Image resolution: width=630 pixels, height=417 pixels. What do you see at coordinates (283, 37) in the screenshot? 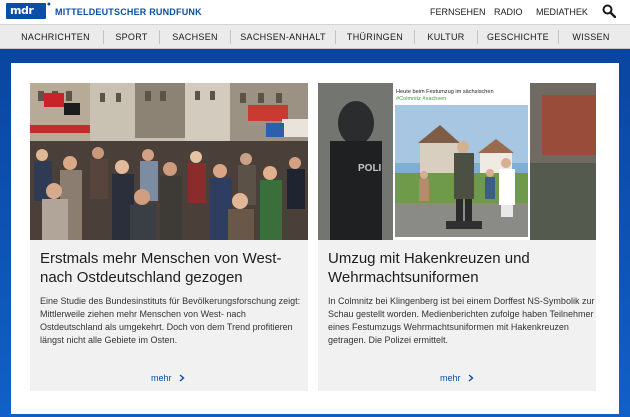
I see `nav-item-sachsen-anhalt: SACHSEN-ANHALT` at bounding box center [283, 37].